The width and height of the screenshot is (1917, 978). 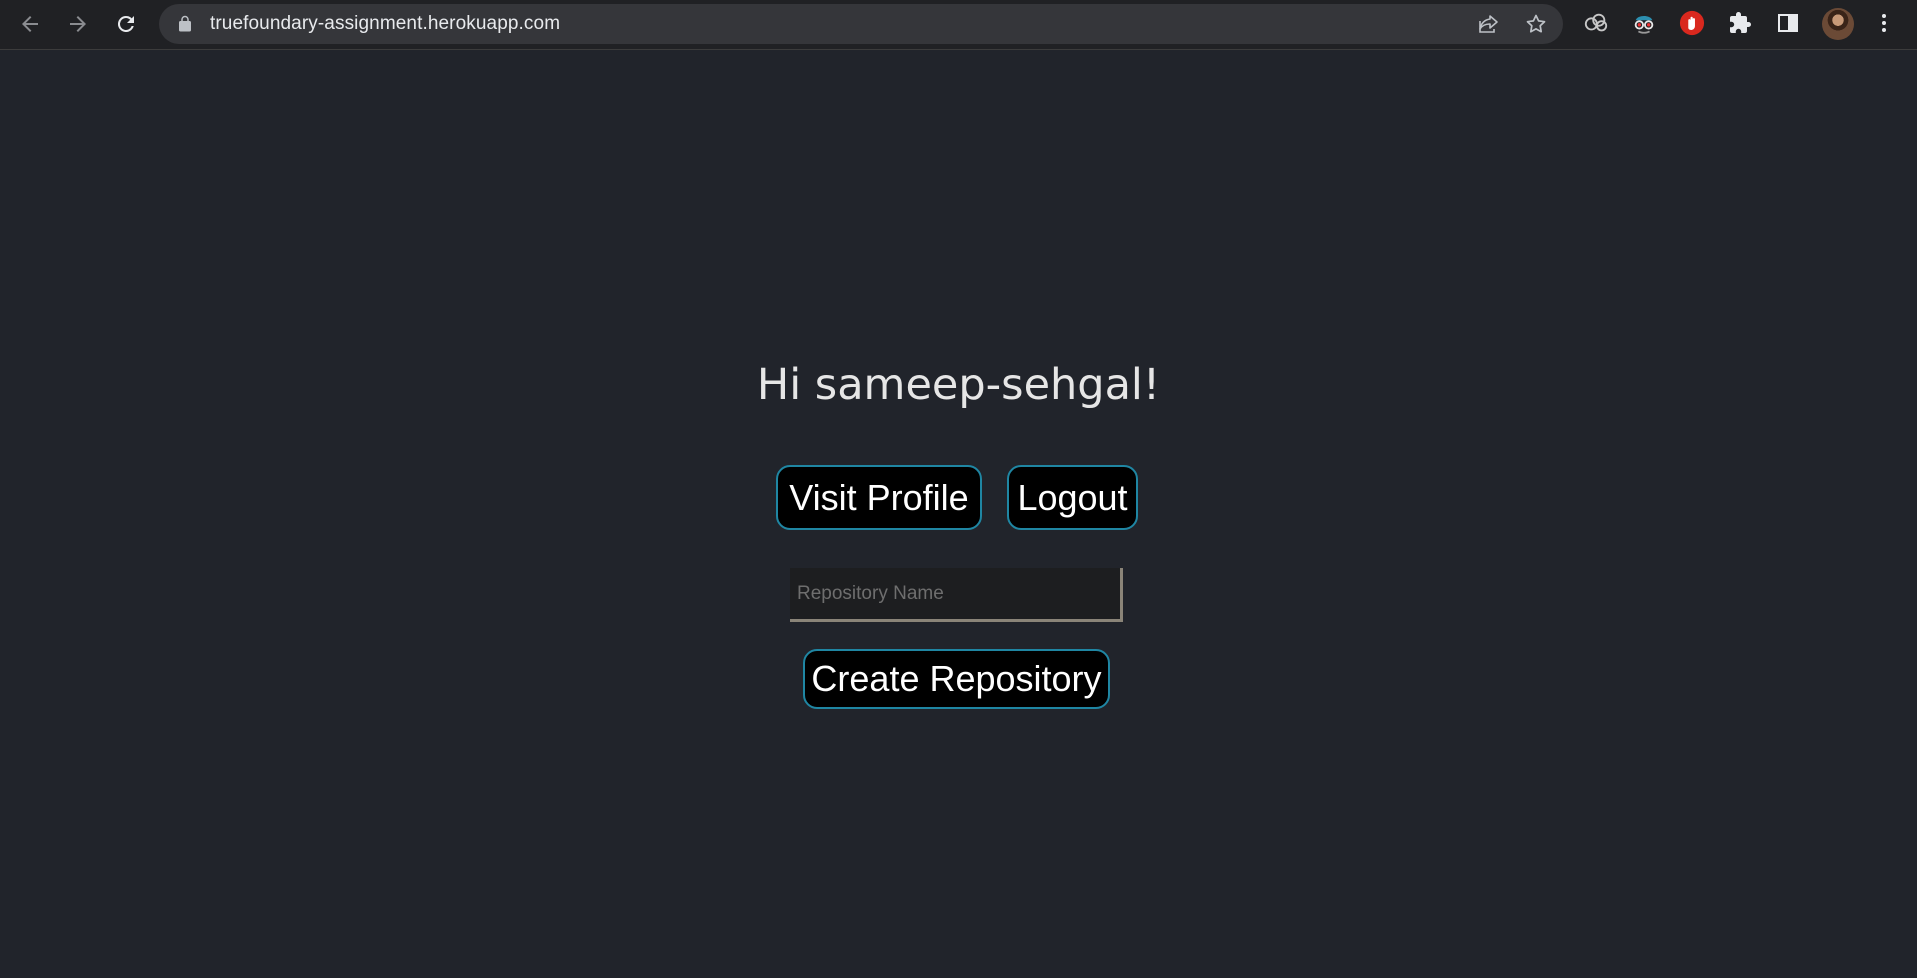 I want to click on forward-button, so click(x=78, y=24).